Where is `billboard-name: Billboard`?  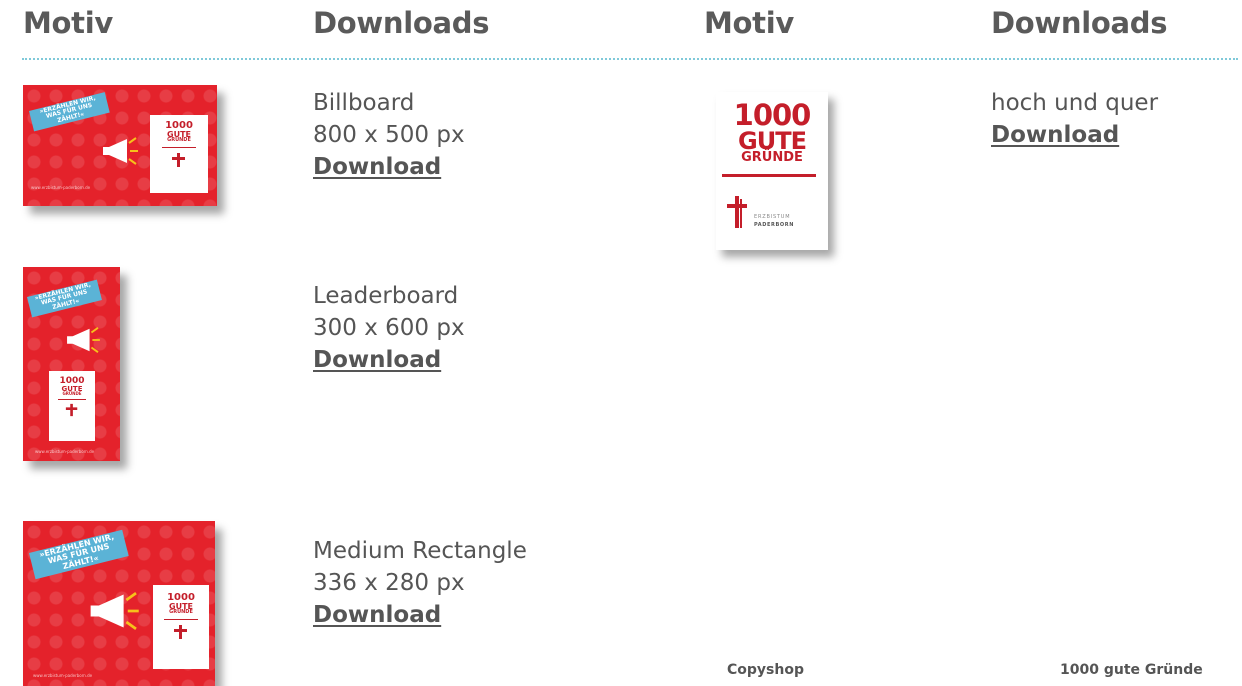 billboard-name: Billboard is located at coordinates (364, 103).